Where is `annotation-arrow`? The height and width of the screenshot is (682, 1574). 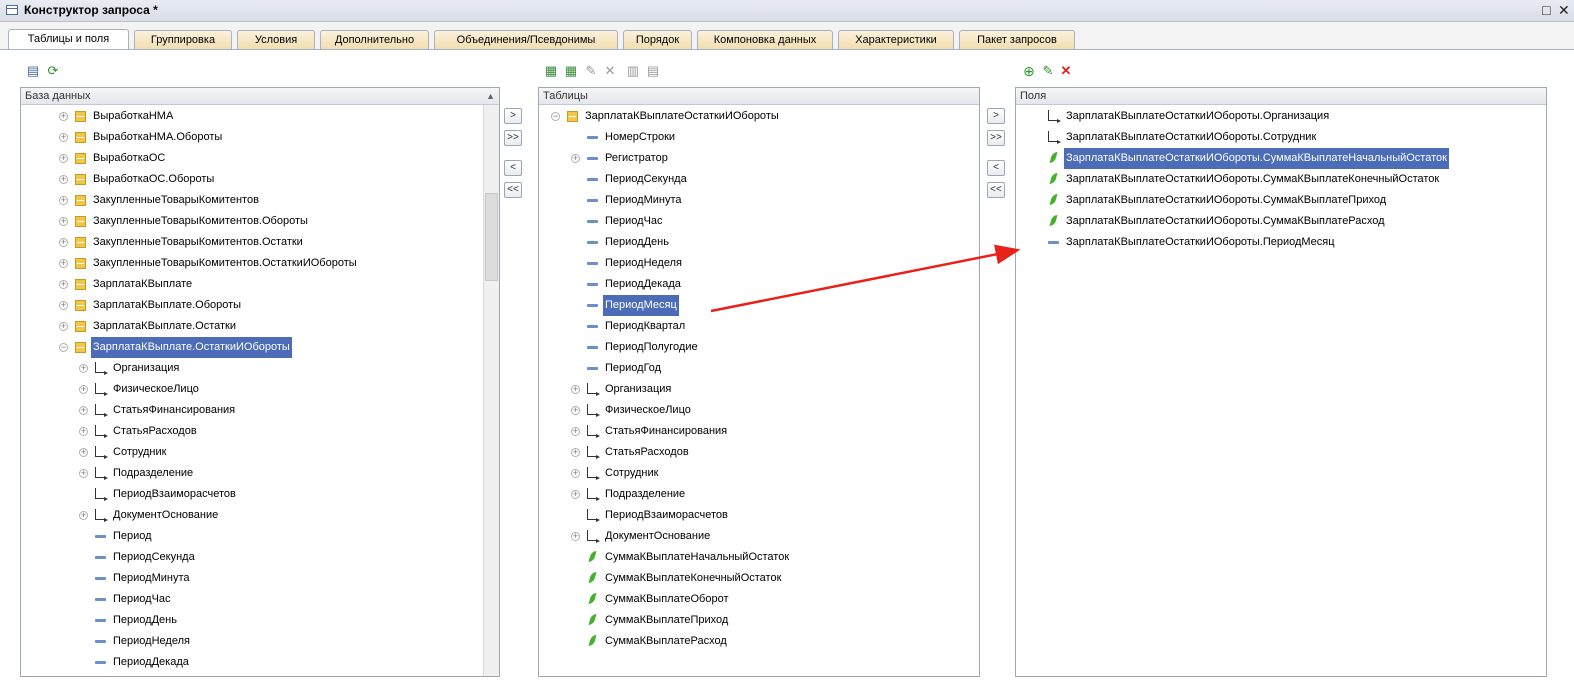 annotation-arrow is located at coordinates (865, 278).